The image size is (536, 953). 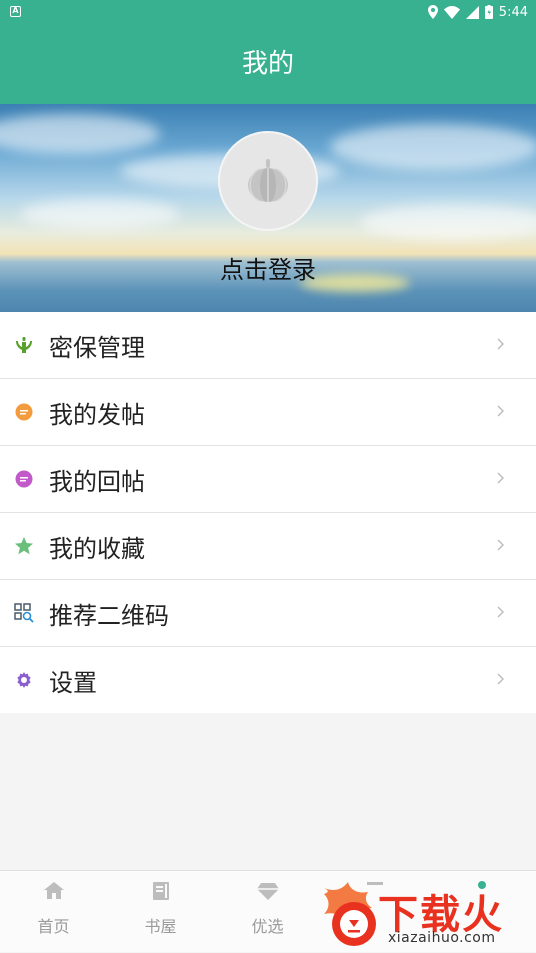 I want to click on menu-item-label: 我的发帖, so click(x=97, y=414).